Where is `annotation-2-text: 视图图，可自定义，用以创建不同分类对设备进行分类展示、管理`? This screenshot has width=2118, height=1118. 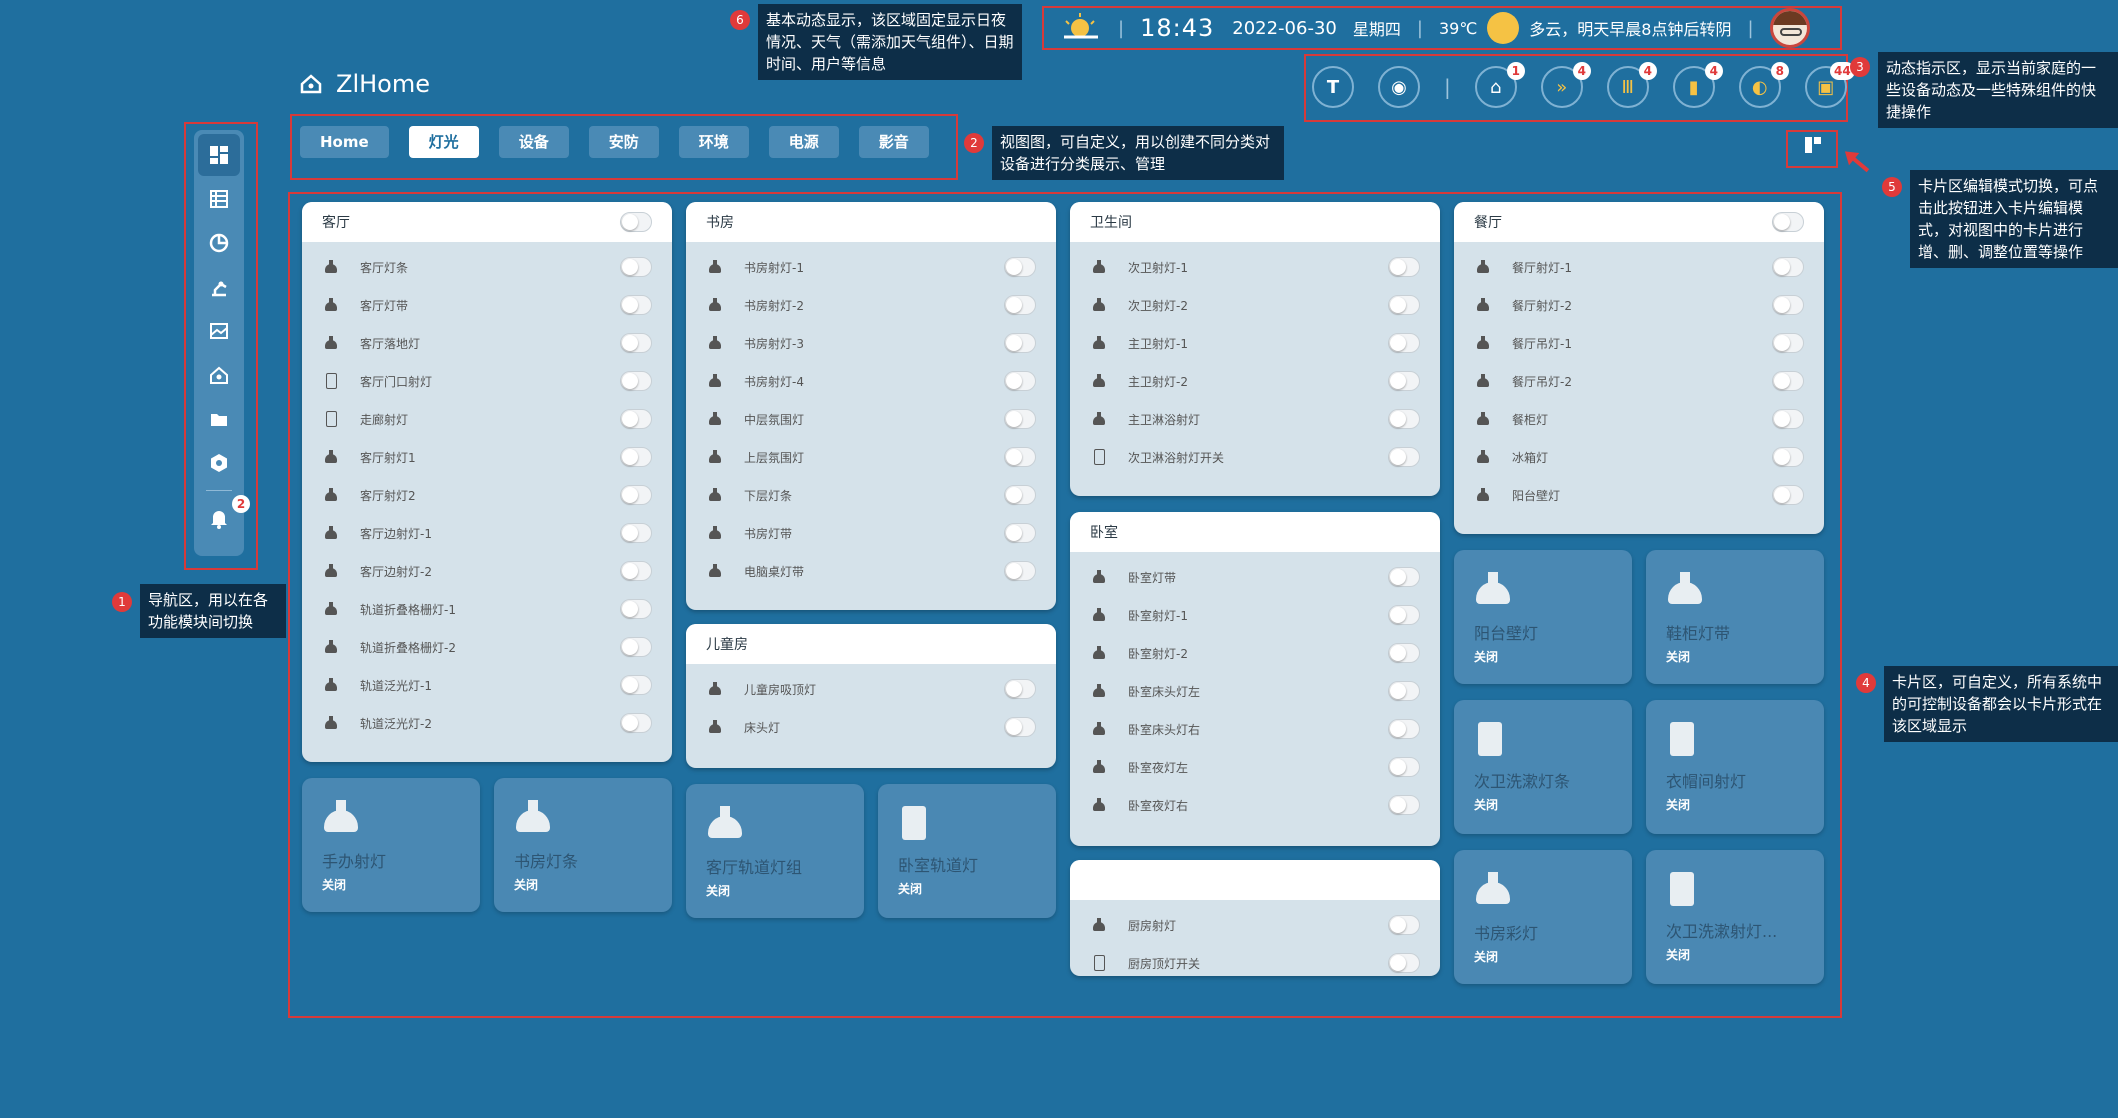
annotation-2-text: 视图图，可自定义，用以创建不同分类对设备进行分类展示、管理 is located at coordinates (1138, 153).